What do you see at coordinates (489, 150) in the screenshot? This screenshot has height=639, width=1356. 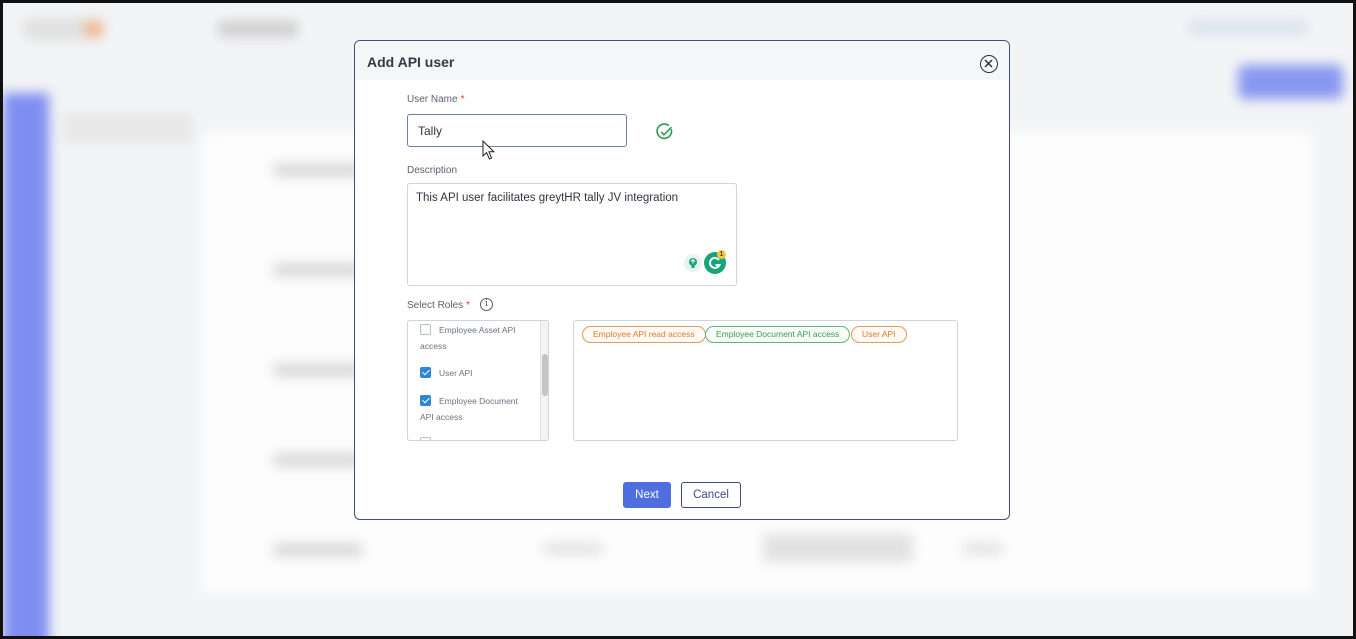 I see `mouse-cursor-icon` at bounding box center [489, 150].